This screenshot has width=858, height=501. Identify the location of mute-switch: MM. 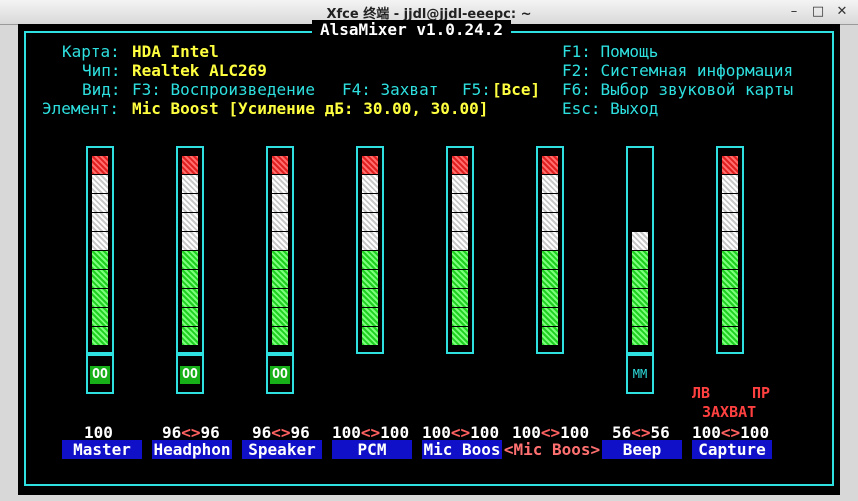
(640, 374).